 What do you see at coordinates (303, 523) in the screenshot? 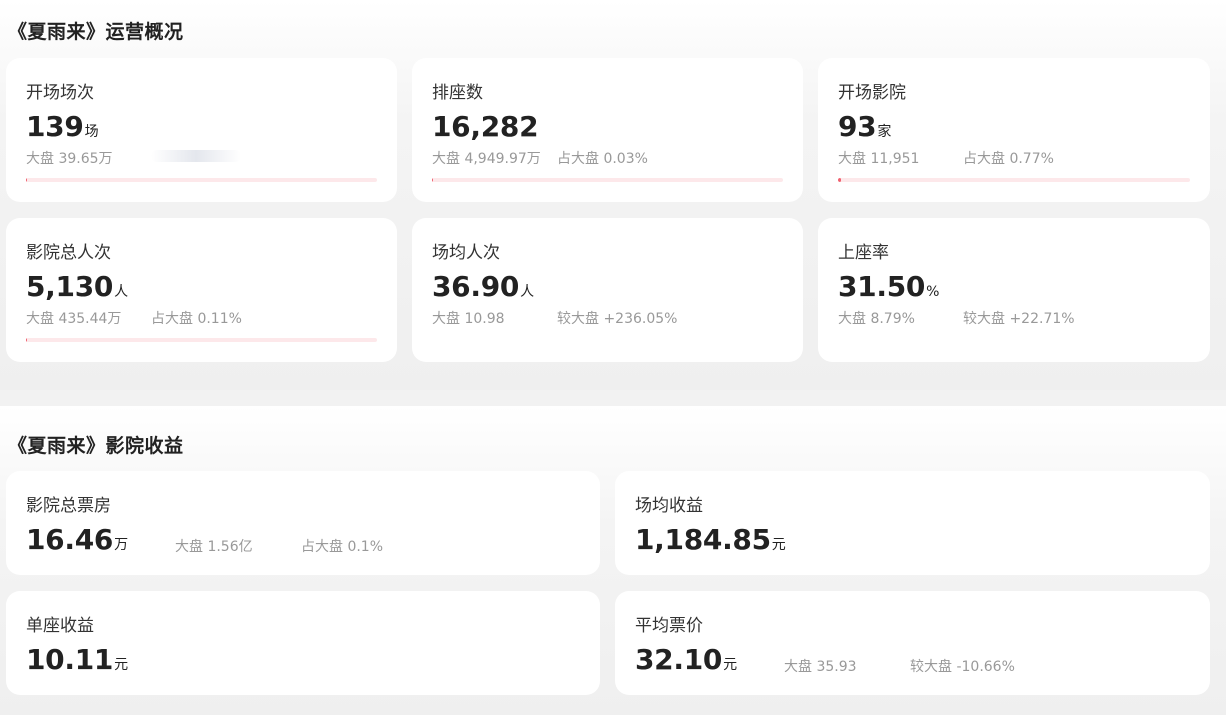
I see `card-total-box-office: 影院总票房 16.46万 大盘 1.56亿 占大盘 0.1%` at bounding box center [303, 523].